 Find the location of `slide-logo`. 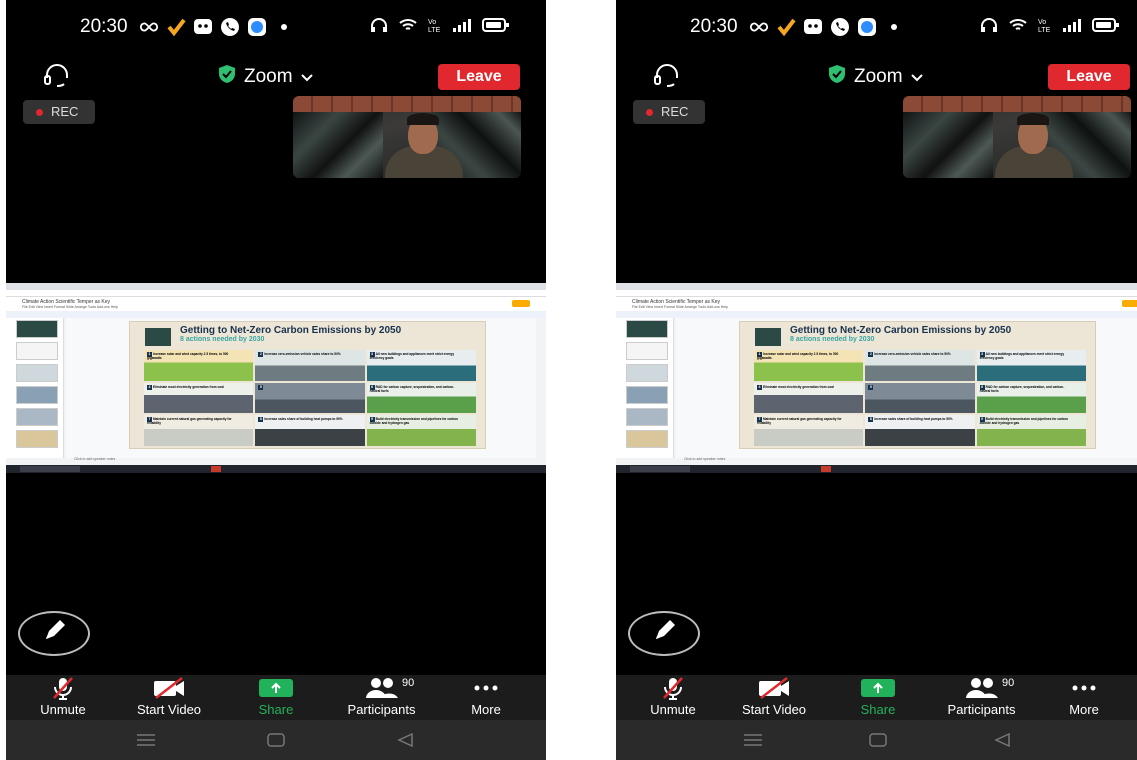

slide-logo is located at coordinates (768, 337).